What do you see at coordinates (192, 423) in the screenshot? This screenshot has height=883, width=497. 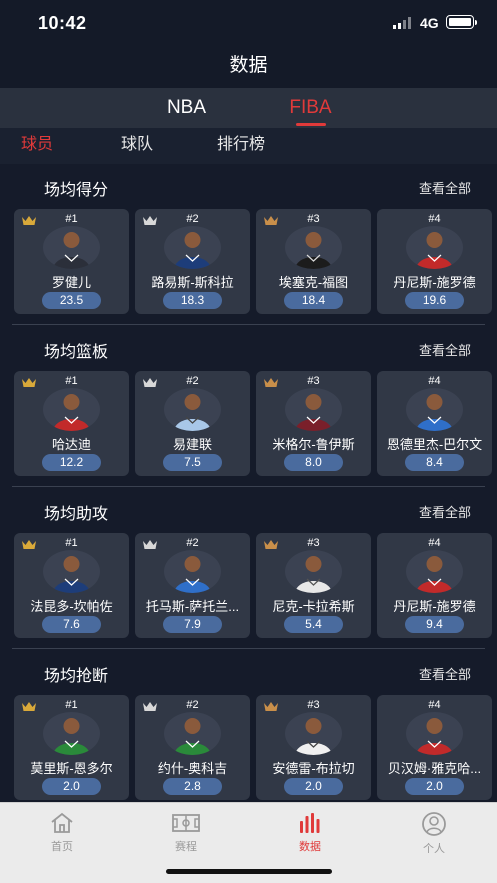 I see `player-card: #2 易建联 7.5` at bounding box center [192, 423].